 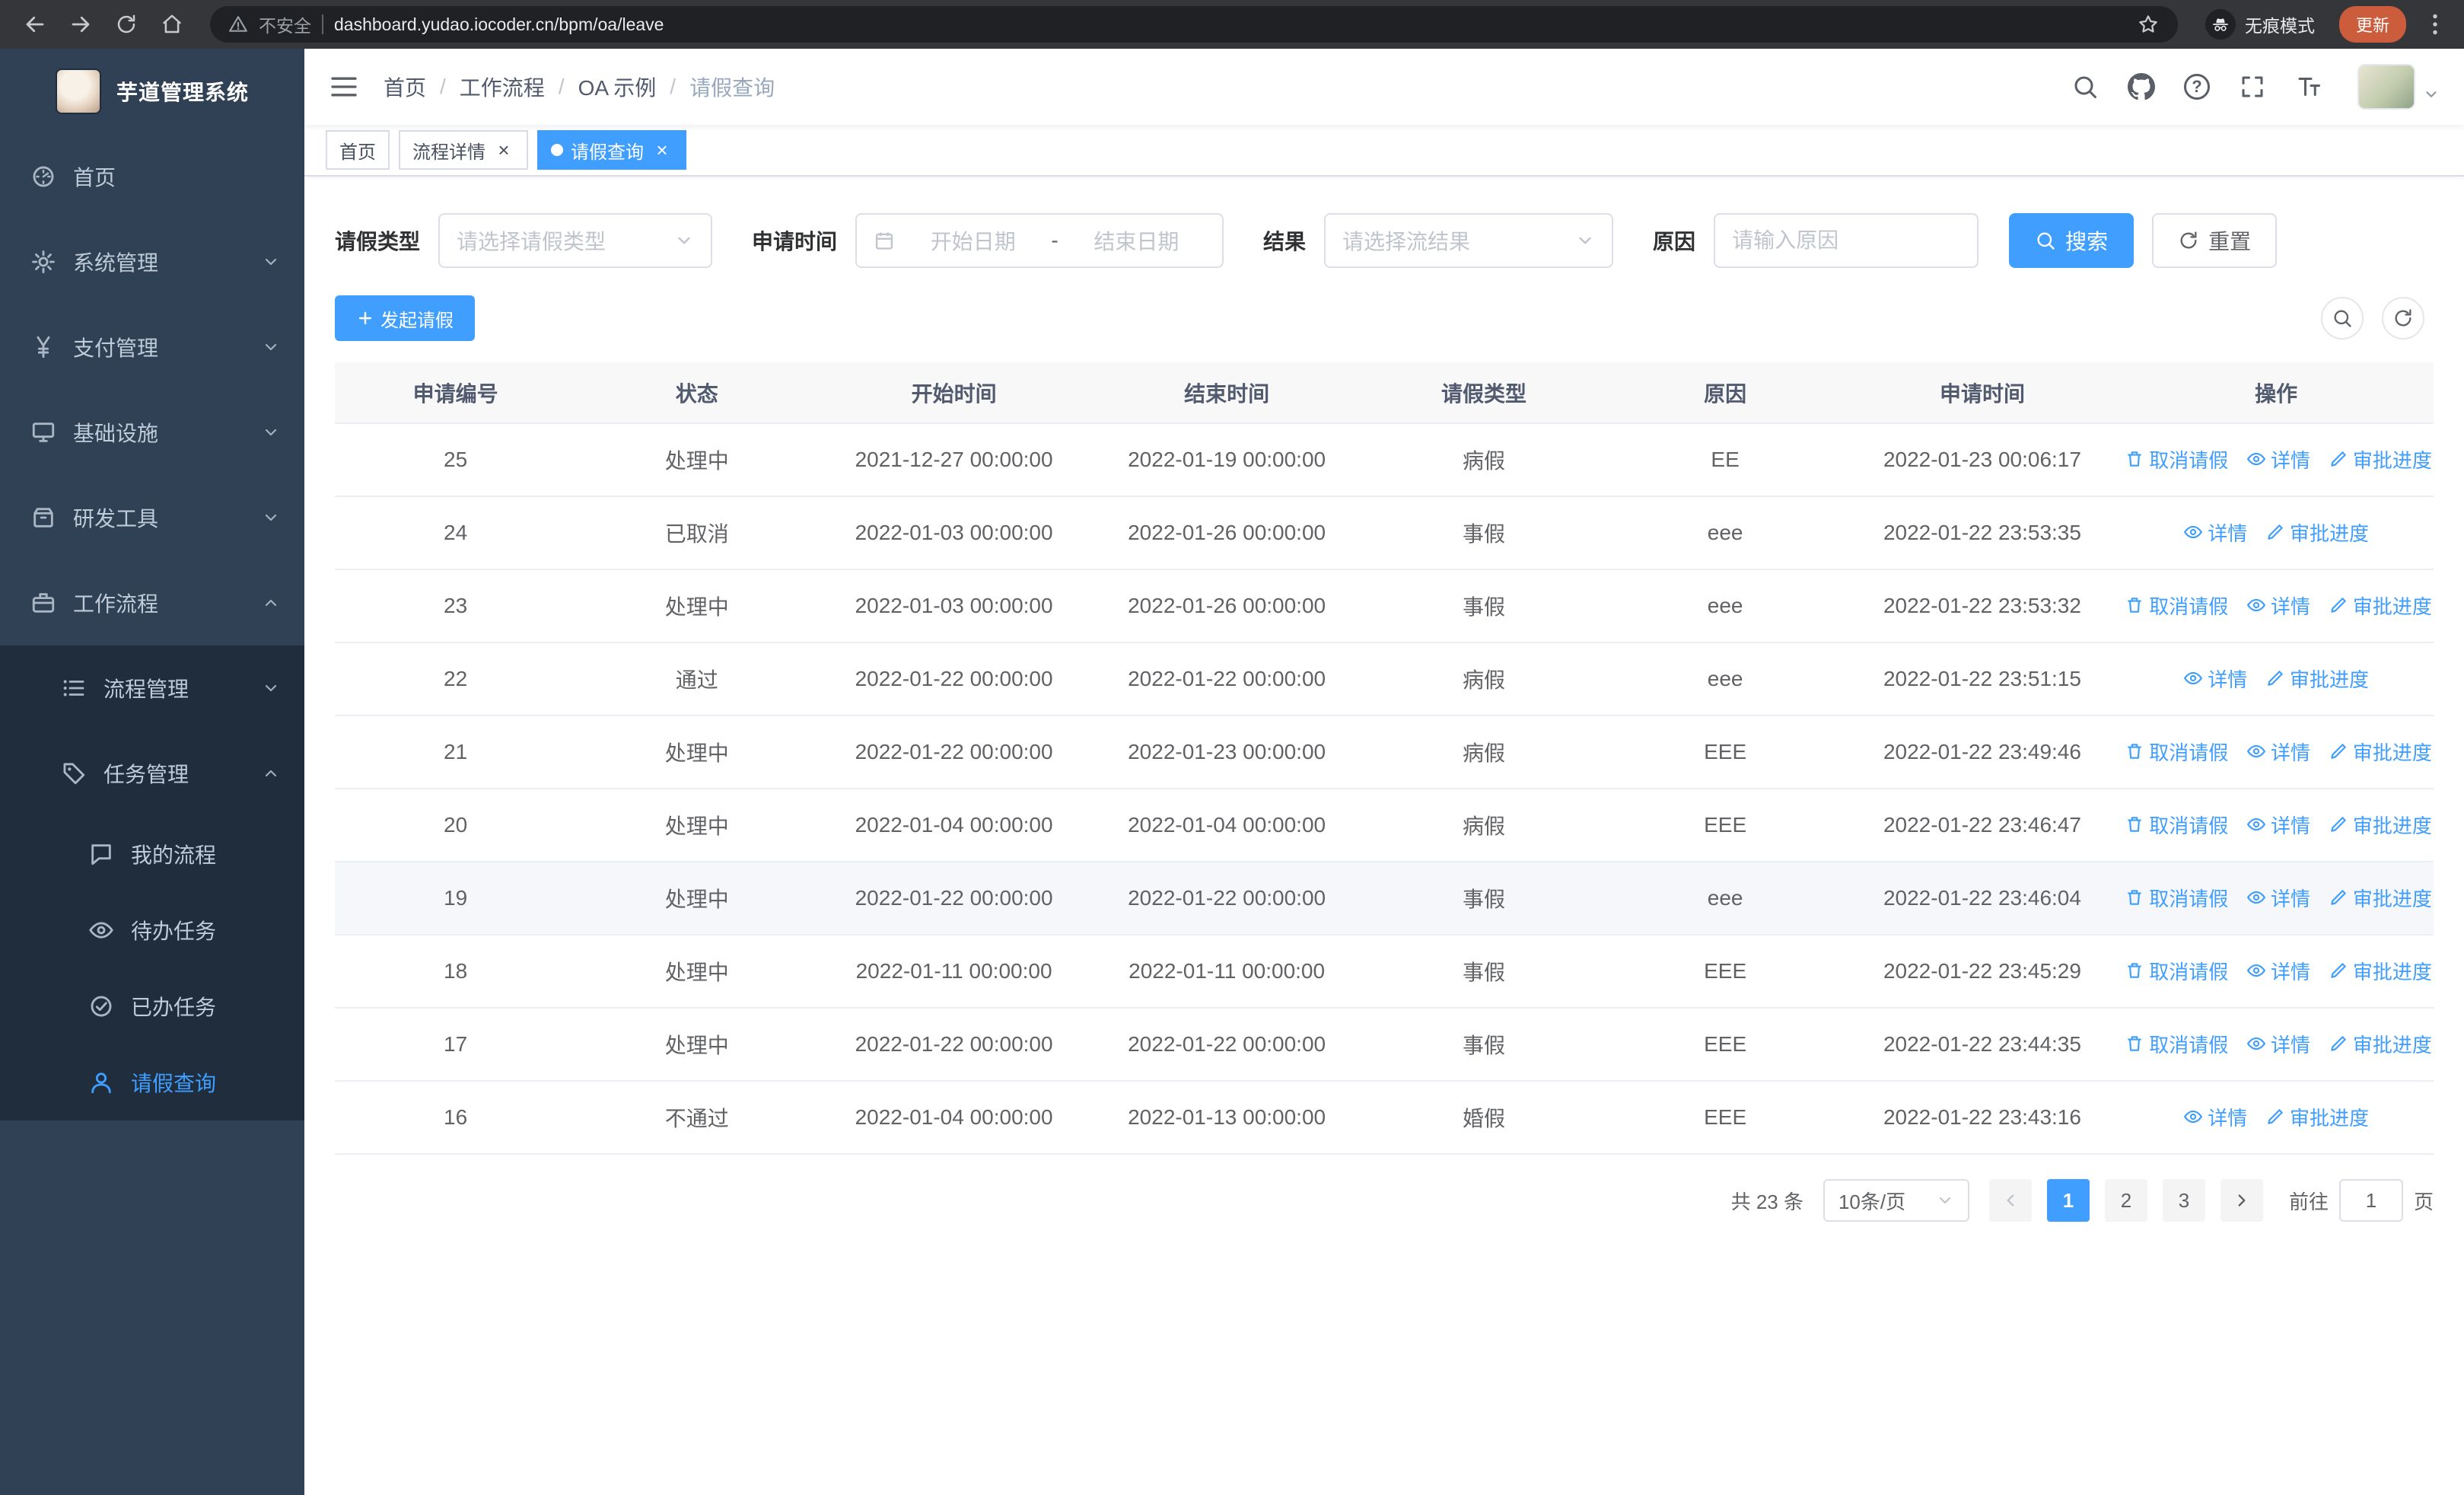 I want to click on sidebar-item-system-mgmt: 系统管理, so click(x=152, y=262).